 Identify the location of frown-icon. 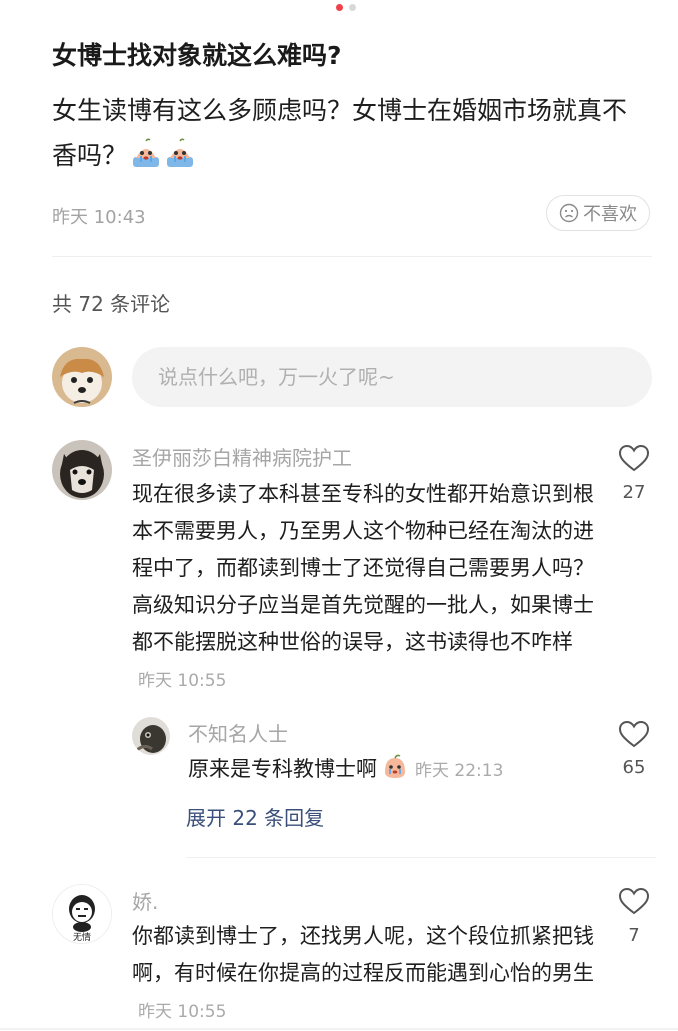
(569, 213).